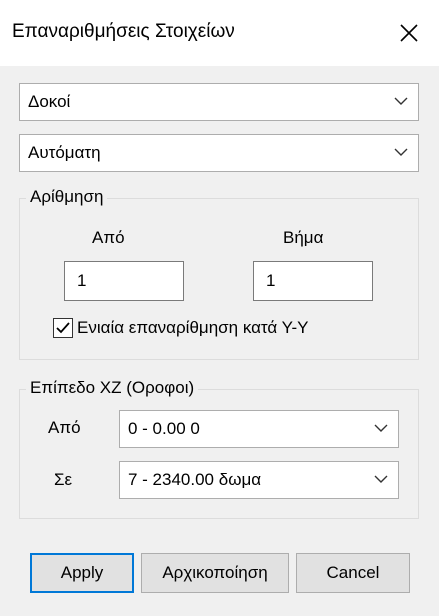 Image resolution: width=439 pixels, height=616 pixels. I want to click on numbering-from-value: 1, so click(82, 280).